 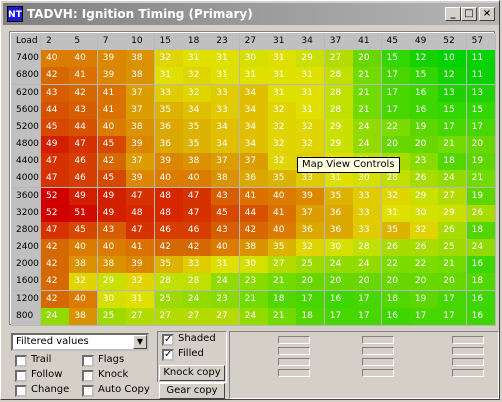 What do you see at coordinates (424, 299) in the screenshot?
I see `table-cell: 19` at bounding box center [424, 299].